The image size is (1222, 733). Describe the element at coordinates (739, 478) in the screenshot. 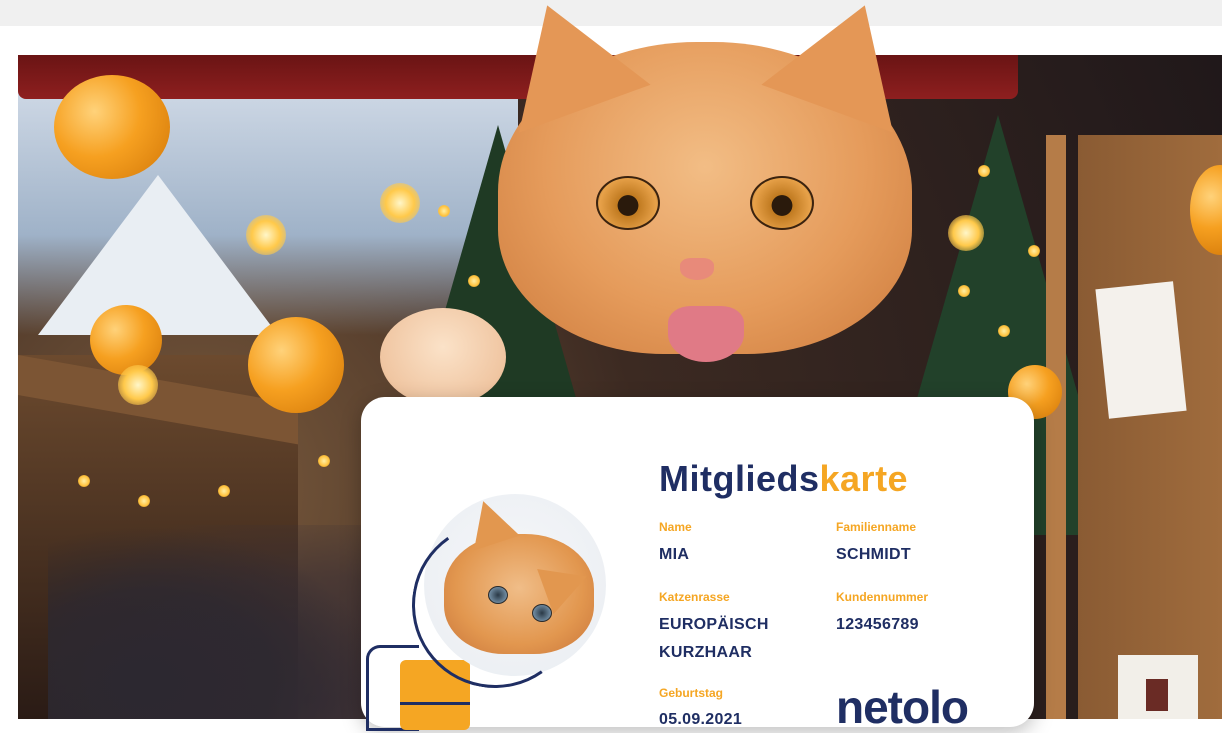

I see `card-title-part1: Mitglieds` at that location.